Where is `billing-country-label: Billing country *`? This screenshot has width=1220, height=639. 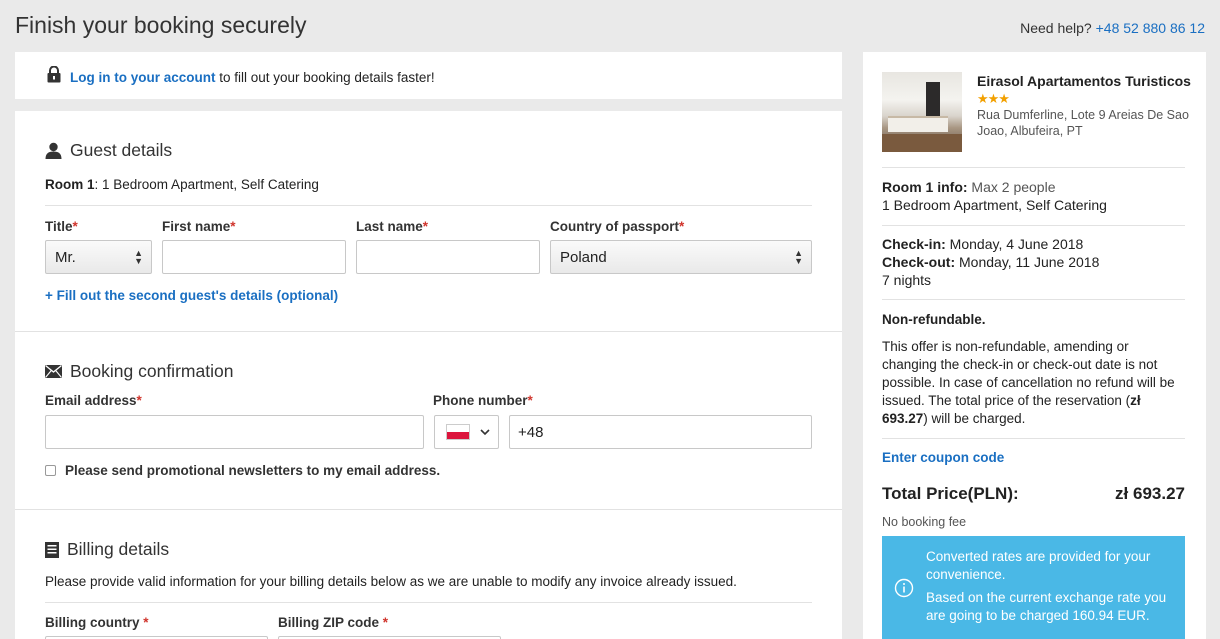
billing-country-label: Billing country * is located at coordinates (97, 622).